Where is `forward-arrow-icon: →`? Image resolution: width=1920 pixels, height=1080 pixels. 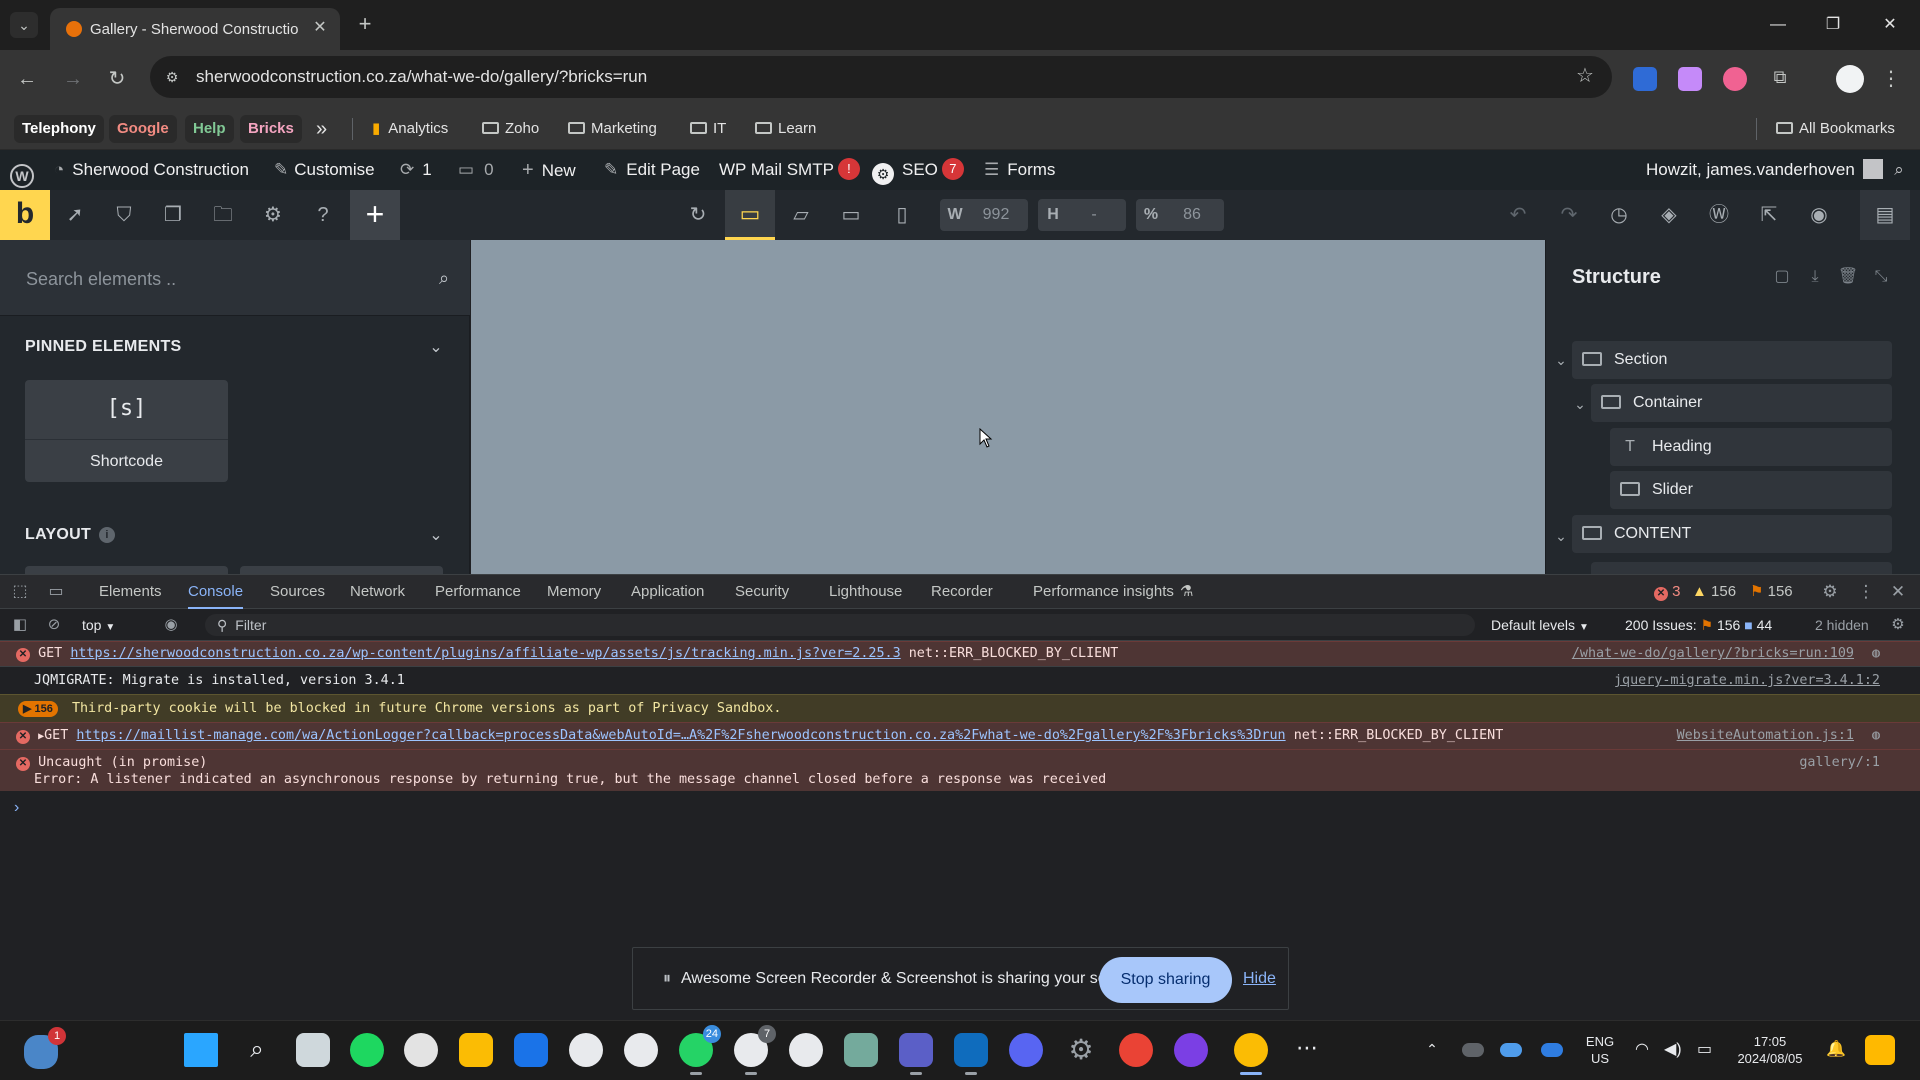
forward-arrow-icon: → is located at coordinates (73, 79).